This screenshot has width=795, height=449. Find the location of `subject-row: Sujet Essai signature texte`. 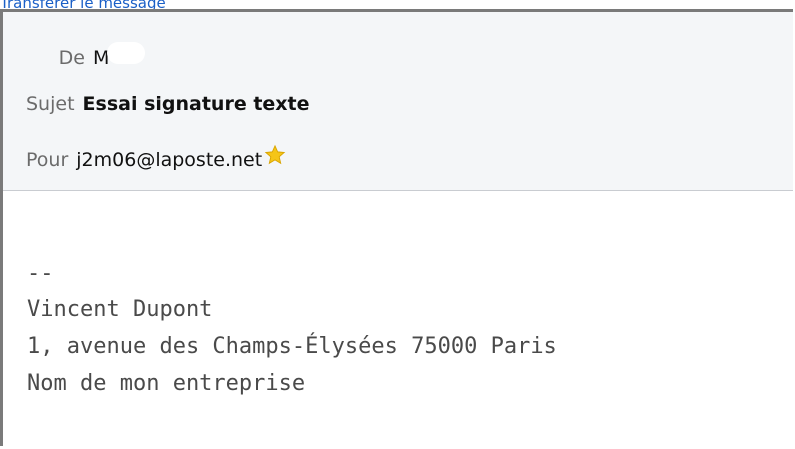

subject-row: Sujet Essai signature texte is located at coordinates (156, 108).